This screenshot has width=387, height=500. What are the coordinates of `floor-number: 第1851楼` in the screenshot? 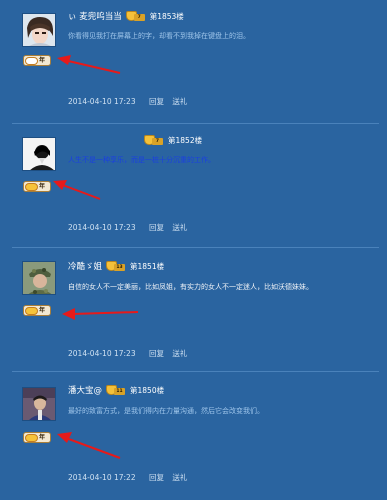 It's located at (147, 266).